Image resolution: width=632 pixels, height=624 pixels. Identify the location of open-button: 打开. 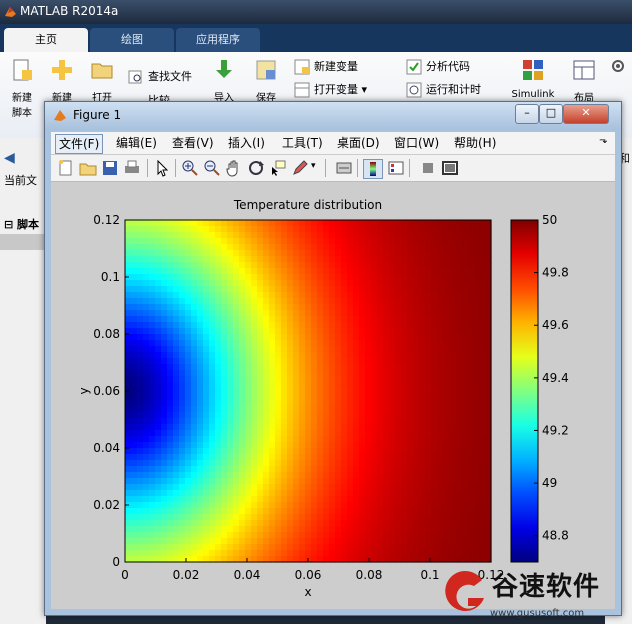
(102, 81).